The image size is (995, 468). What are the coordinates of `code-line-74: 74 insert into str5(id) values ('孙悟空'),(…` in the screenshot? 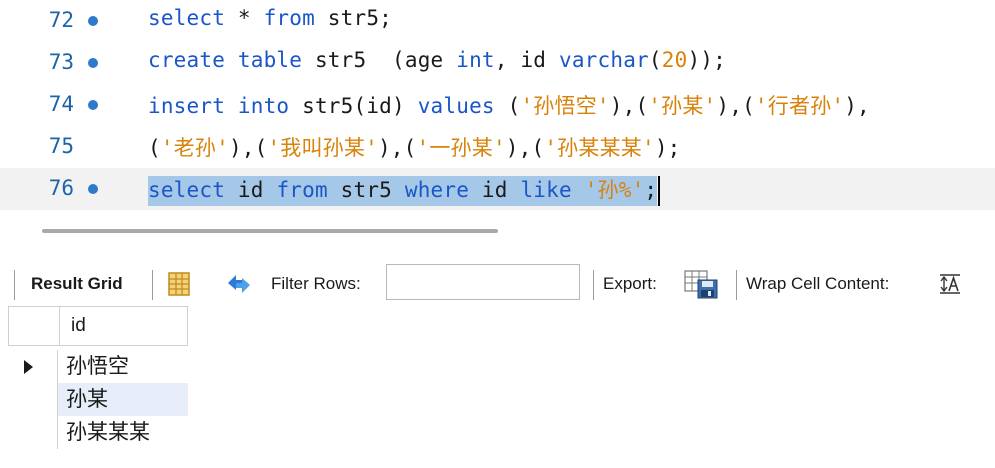 It's located at (497, 105).